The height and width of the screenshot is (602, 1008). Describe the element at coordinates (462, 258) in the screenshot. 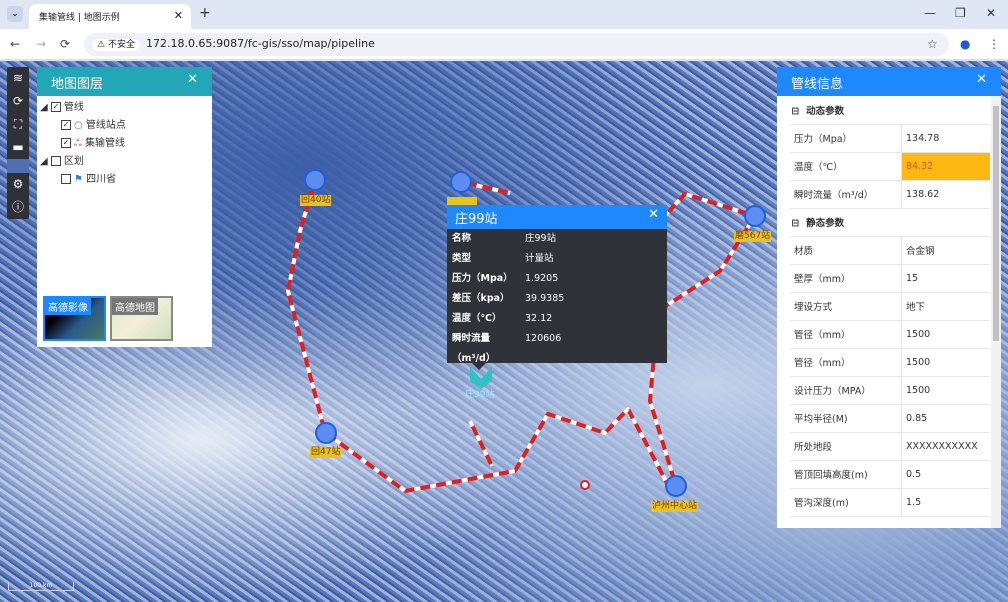

I see `popup-key: 类型` at that location.